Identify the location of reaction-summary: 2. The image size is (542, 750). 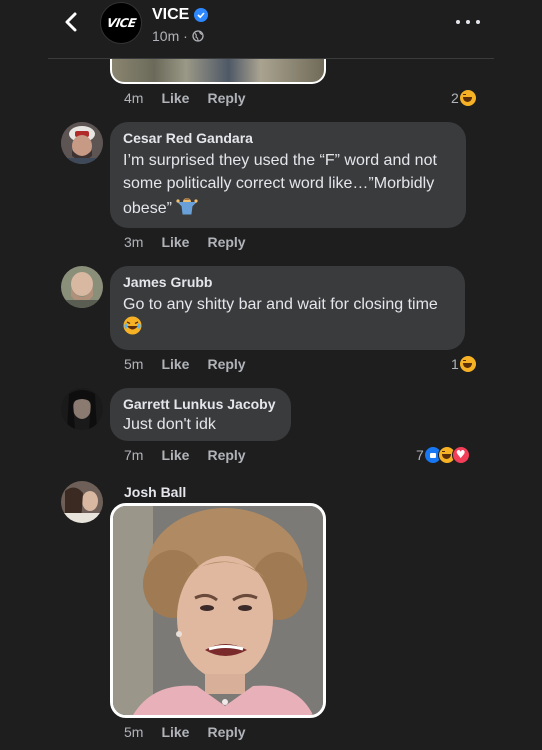
(464, 98).